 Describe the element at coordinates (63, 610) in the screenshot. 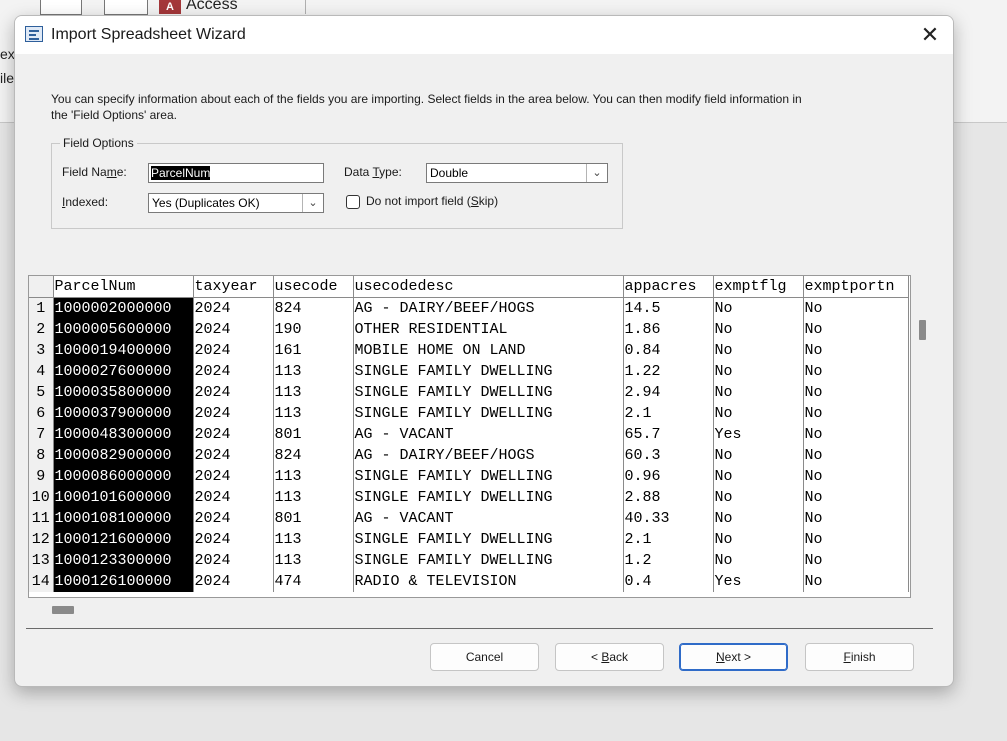

I see `horizontal-scrollbar-thumb` at that location.